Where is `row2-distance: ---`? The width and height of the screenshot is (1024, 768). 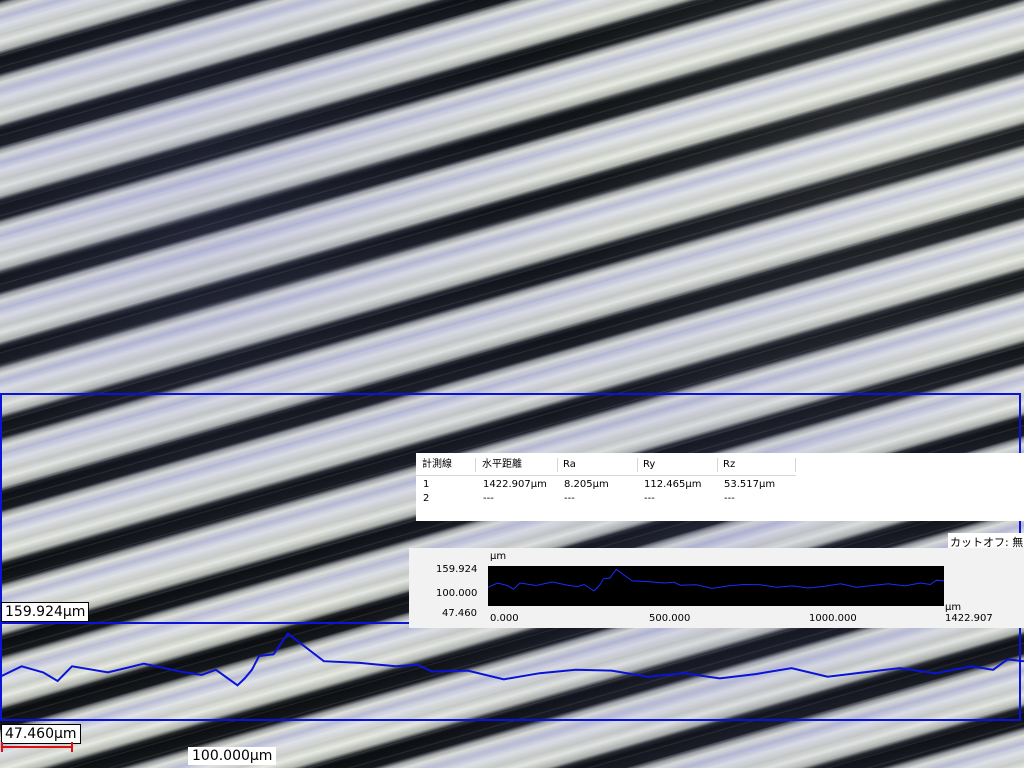 row2-distance: --- is located at coordinates (488, 498).